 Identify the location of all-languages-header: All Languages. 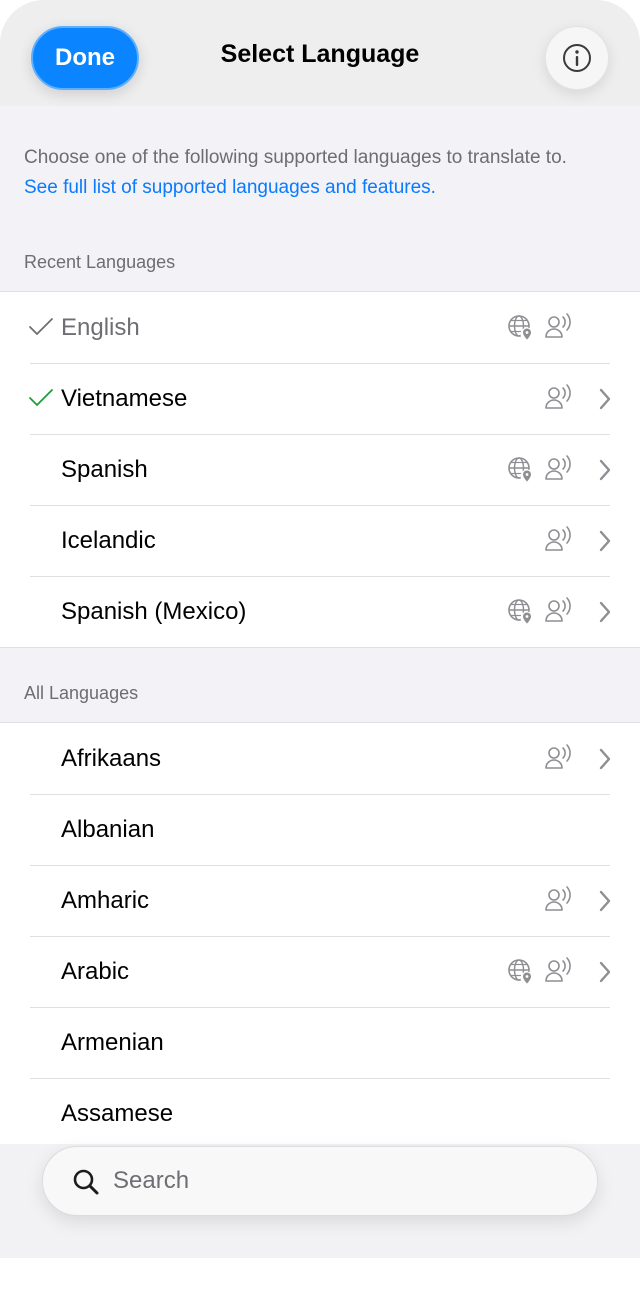
(81, 693).